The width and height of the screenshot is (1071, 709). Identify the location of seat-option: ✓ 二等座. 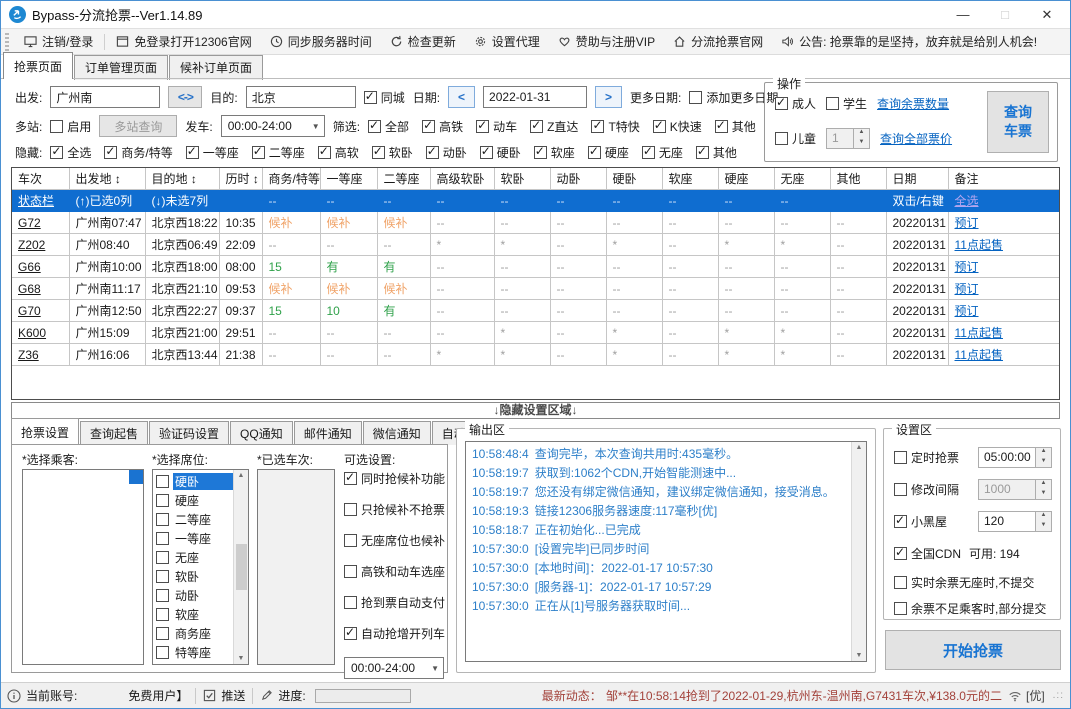
(194, 519).